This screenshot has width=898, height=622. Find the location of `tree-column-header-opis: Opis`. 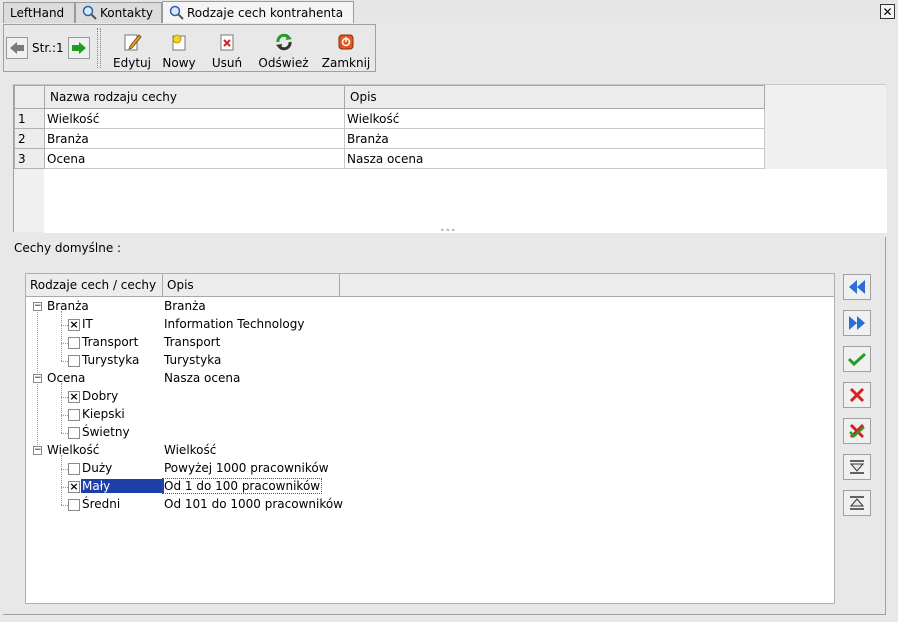

tree-column-header-opis: Opis is located at coordinates (251, 285).